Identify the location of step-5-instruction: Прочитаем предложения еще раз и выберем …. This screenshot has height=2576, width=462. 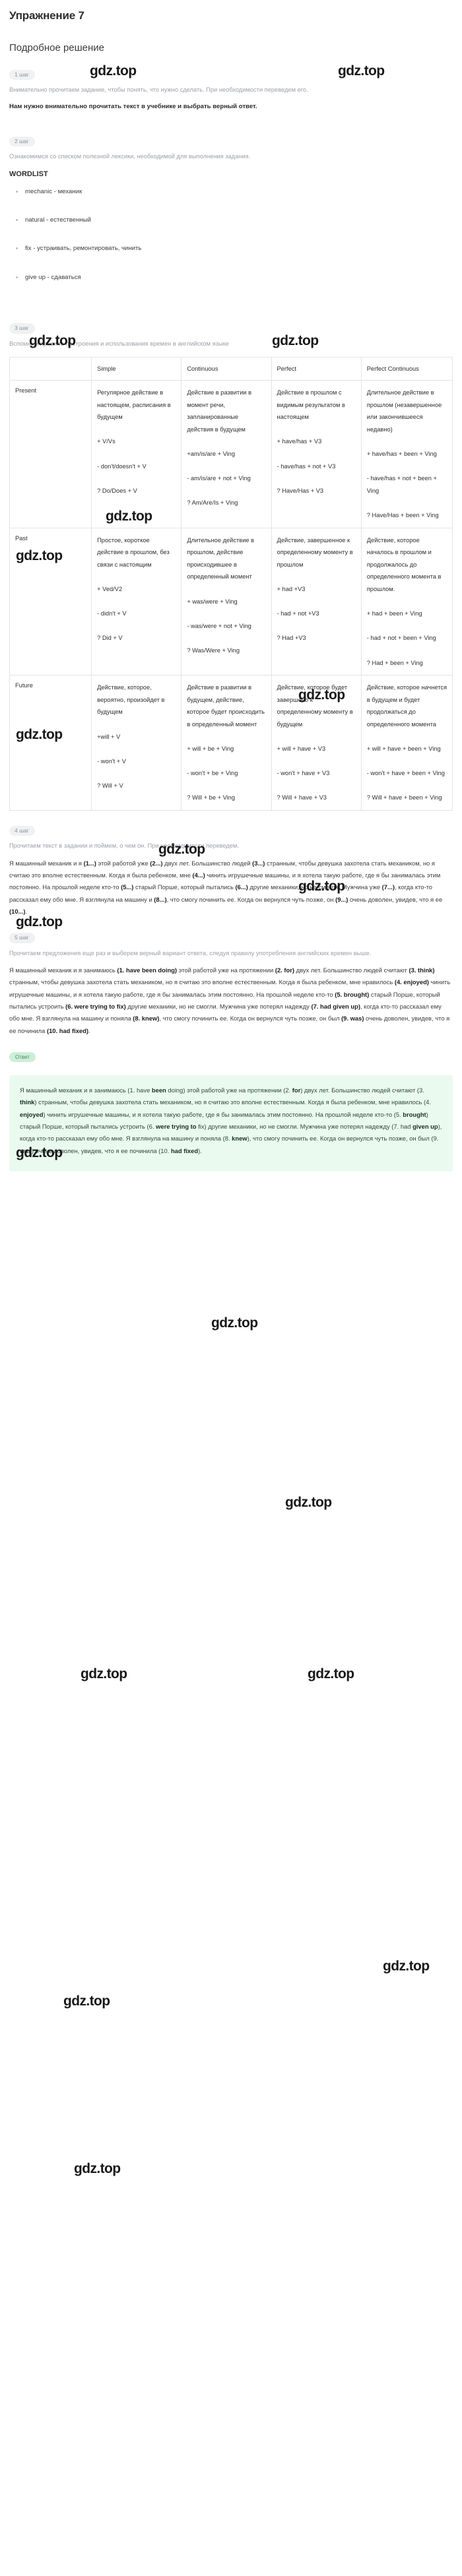
(190, 953).